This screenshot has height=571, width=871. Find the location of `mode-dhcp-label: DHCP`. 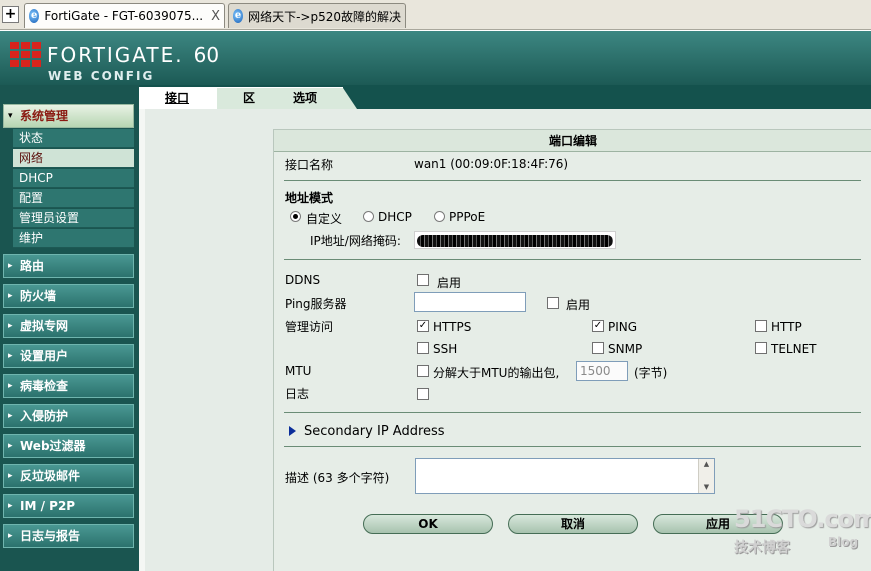

mode-dhcp-label: DHCP is located at coordinates (395, 217).